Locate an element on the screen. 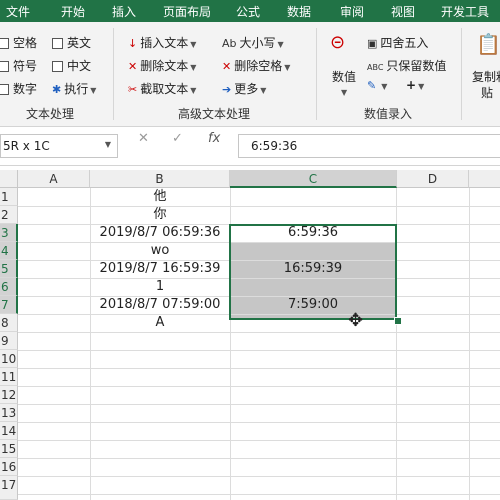 The width and height of the screenshot is (500, 500). tab-developer: 开发工具 is located at coordinates (465, 11).